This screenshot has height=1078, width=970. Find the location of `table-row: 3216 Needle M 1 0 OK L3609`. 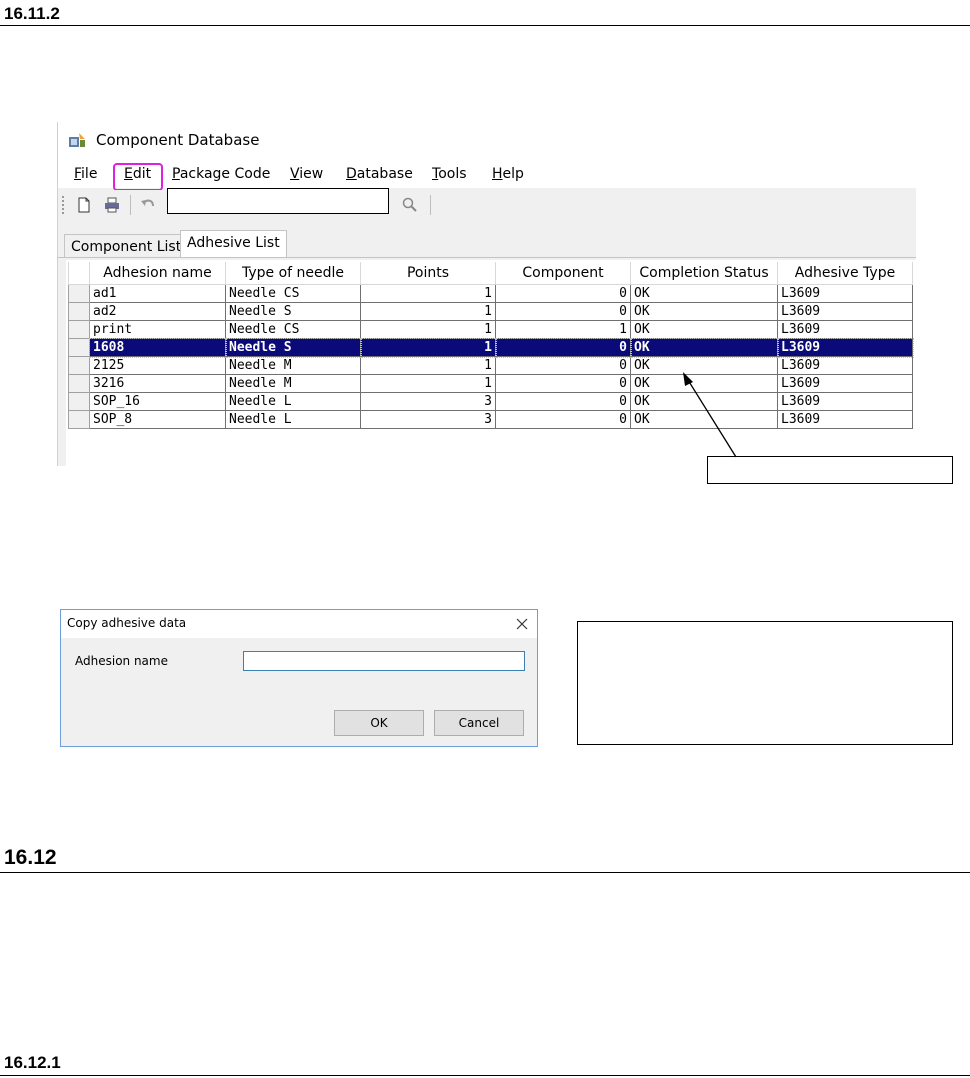

table-row: 3216 Needle M 1 0 OK L3609 is located at coordinates (490, 383).